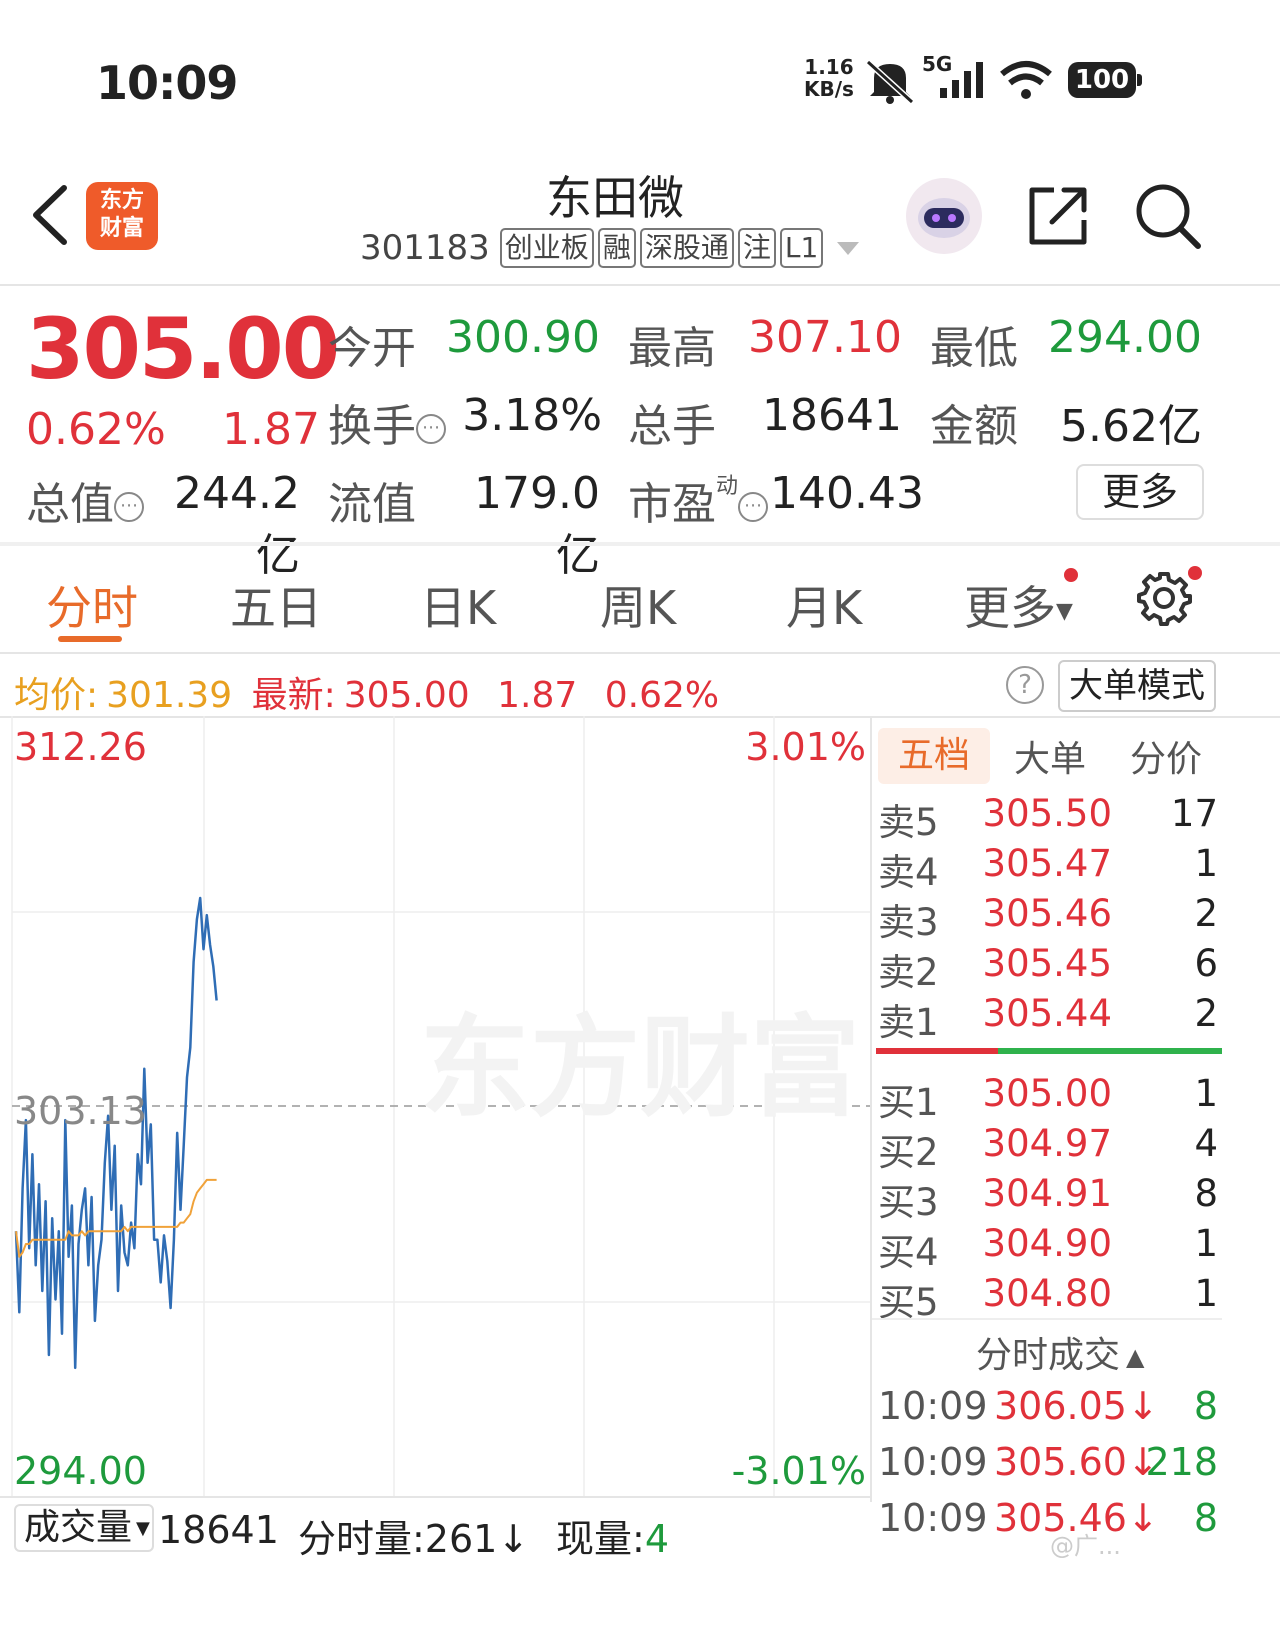  Describe the element at coordinates (372, 504) in the screenshot. I see `float-label: 流值` at that location.